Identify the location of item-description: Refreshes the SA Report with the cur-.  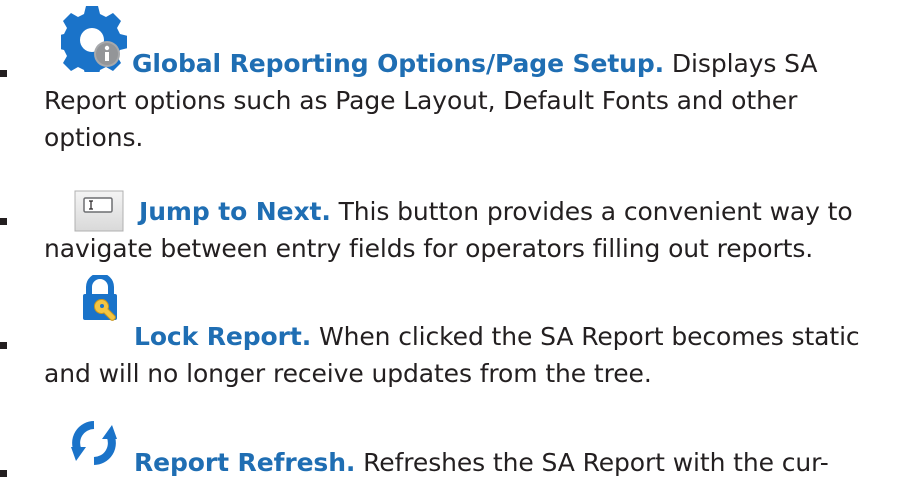
(592, 462).